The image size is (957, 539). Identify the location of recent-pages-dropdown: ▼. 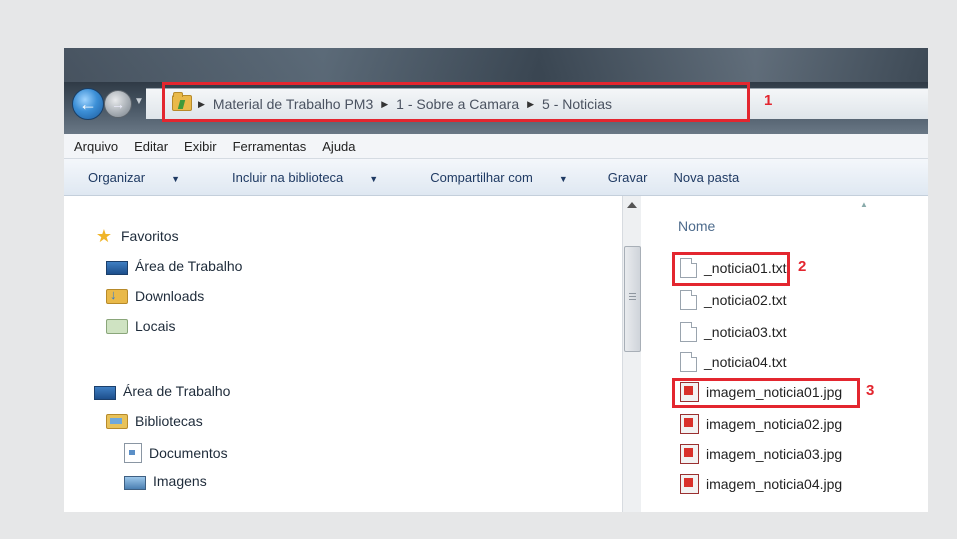
(139, 101).